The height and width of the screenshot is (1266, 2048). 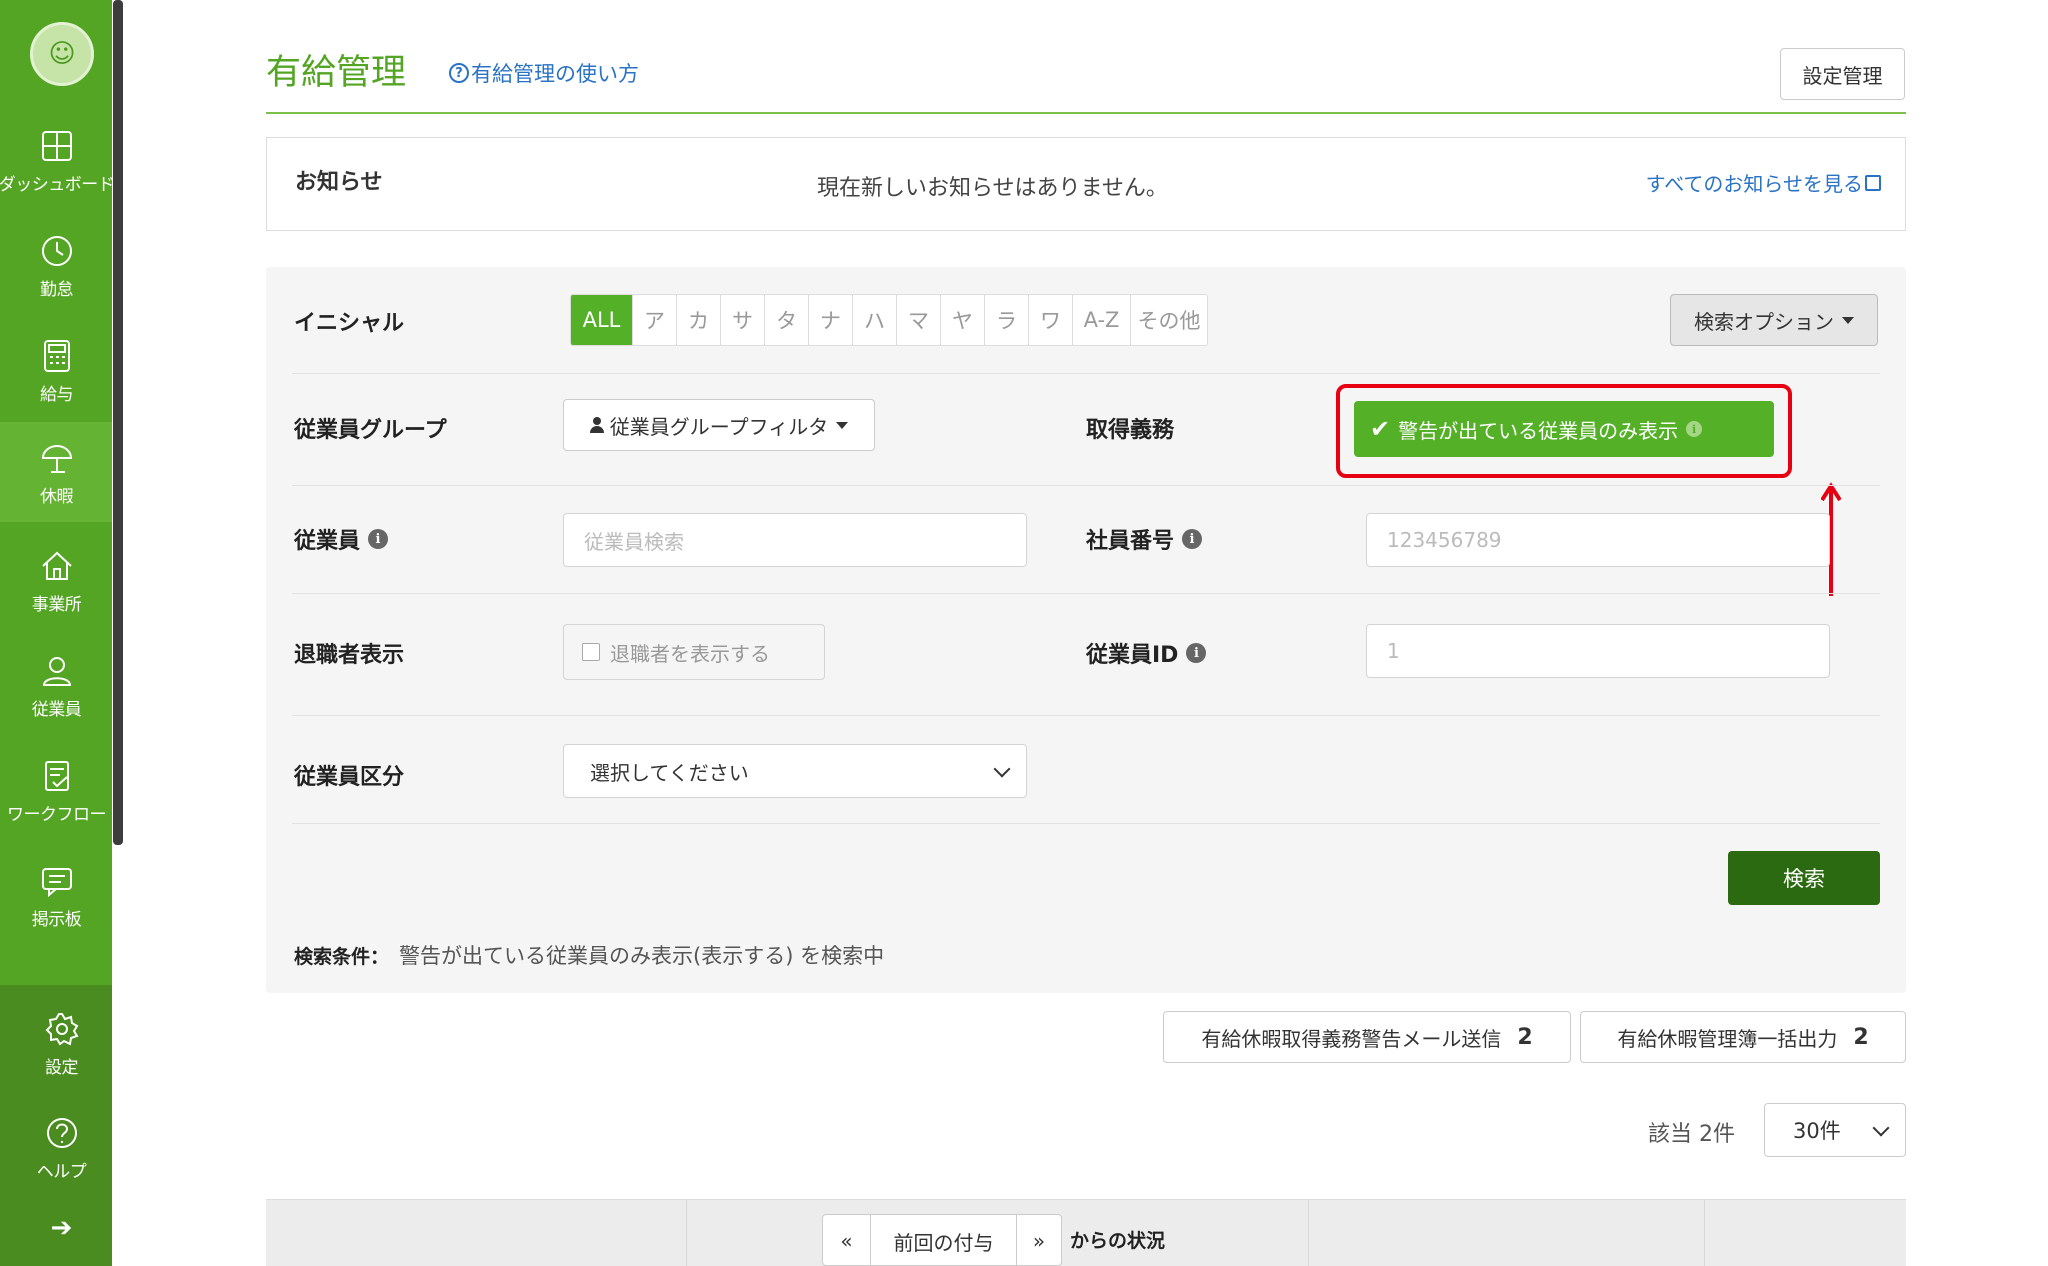 What do you see at coordinates (942, 1240) in the screenshot?
I see `grant-period-pager: « 前回の付与 »` at bounding box center [942, 1240].